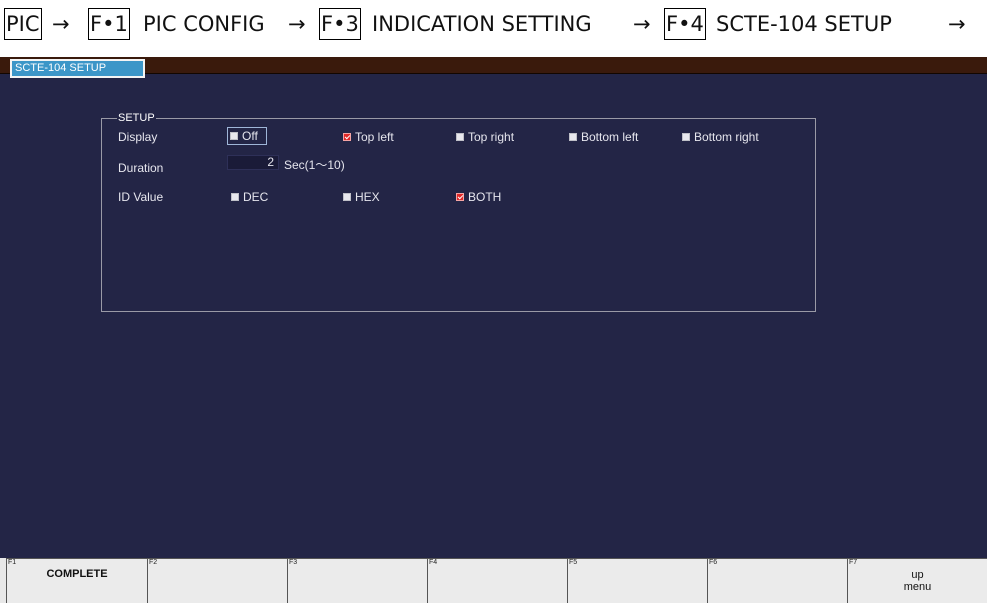 Image resolution: width=987 pixels, height=603 pixels. Describe the element at coordinates (217, 580) in the screenshot. I see `f2-button: F2` at that location.